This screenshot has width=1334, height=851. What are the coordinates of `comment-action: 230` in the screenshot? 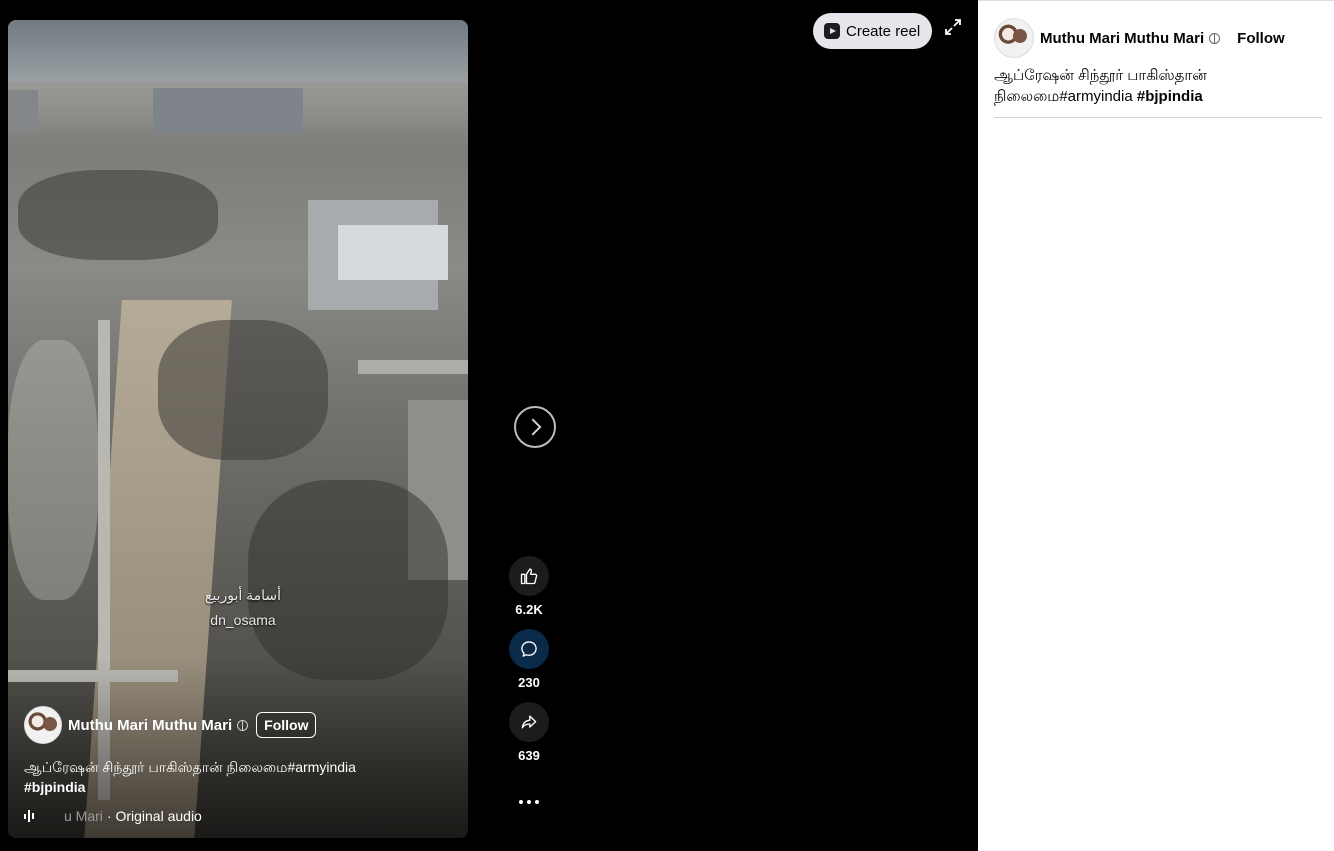 It's located at (529, 659).